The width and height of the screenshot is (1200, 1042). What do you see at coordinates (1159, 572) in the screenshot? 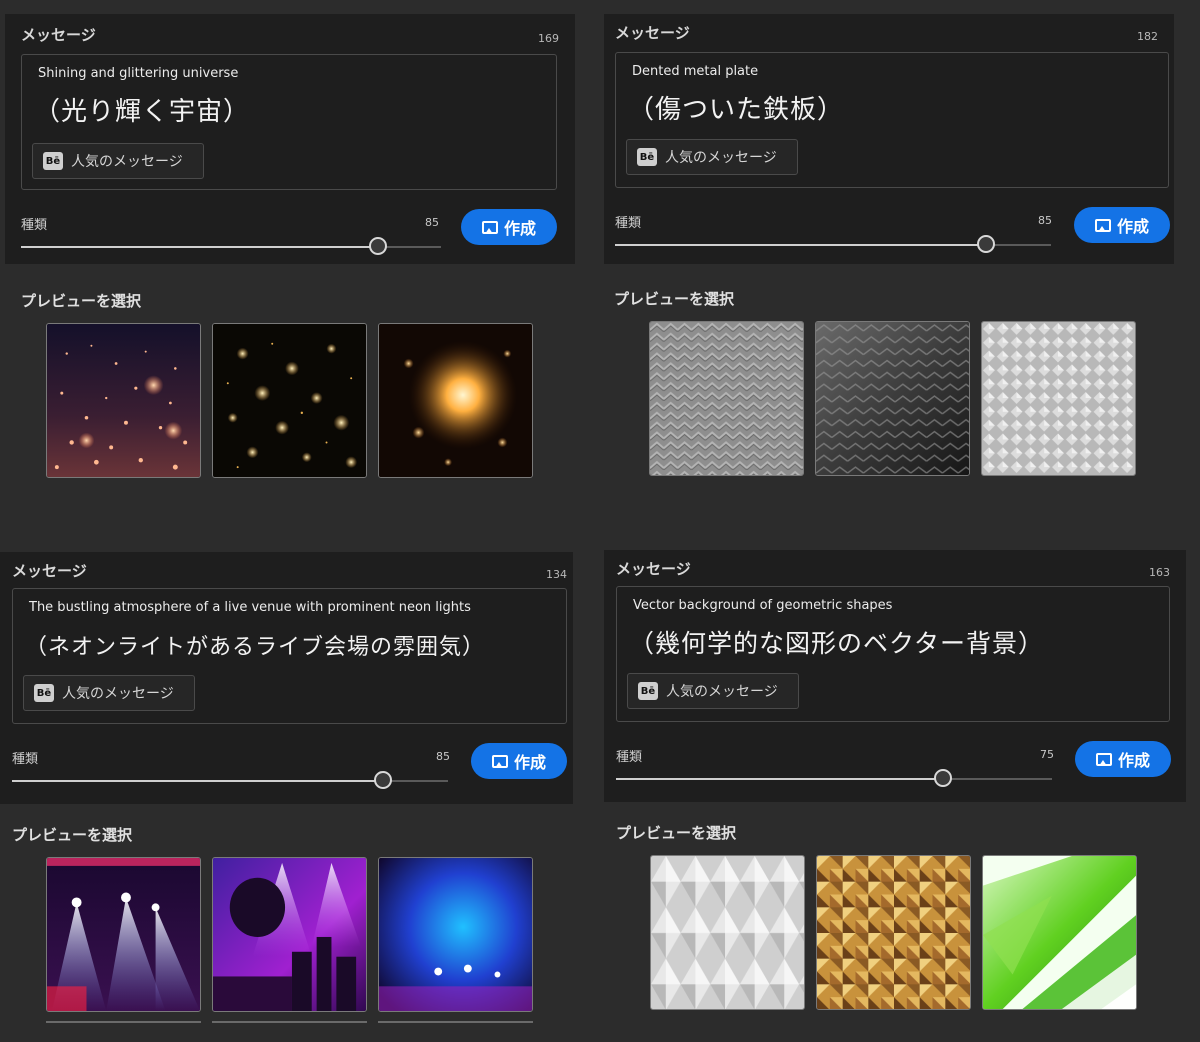
I see `char-count: 163` at bounding box center [1159, 572].